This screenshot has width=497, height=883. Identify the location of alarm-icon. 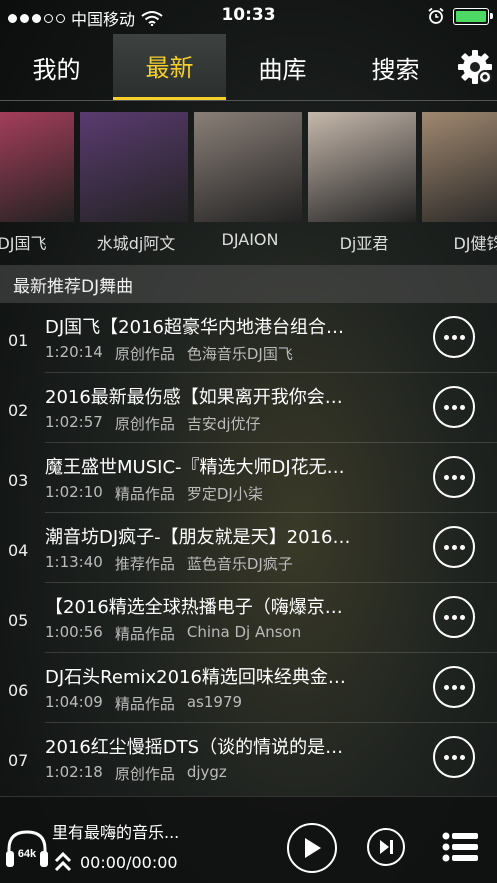
(436, 15).